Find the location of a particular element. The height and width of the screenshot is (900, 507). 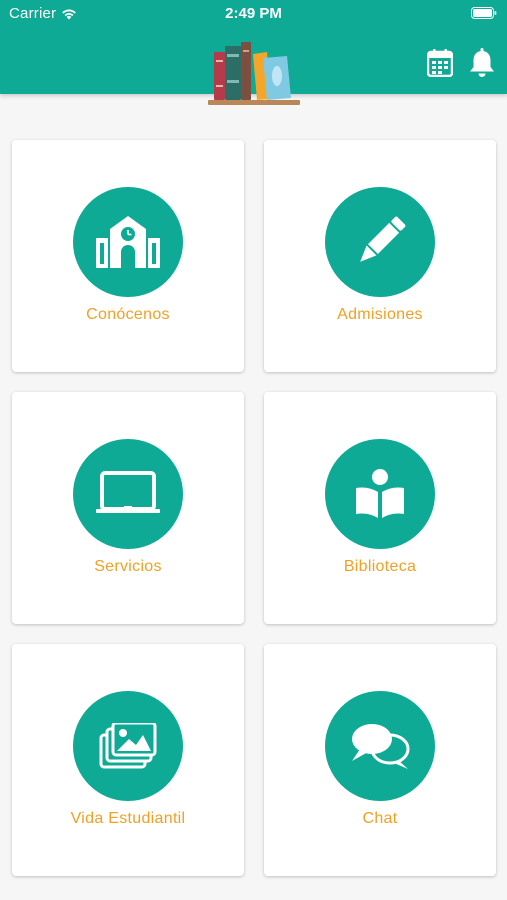

chat-bubbles-icon is located at coordinates (381, 746).